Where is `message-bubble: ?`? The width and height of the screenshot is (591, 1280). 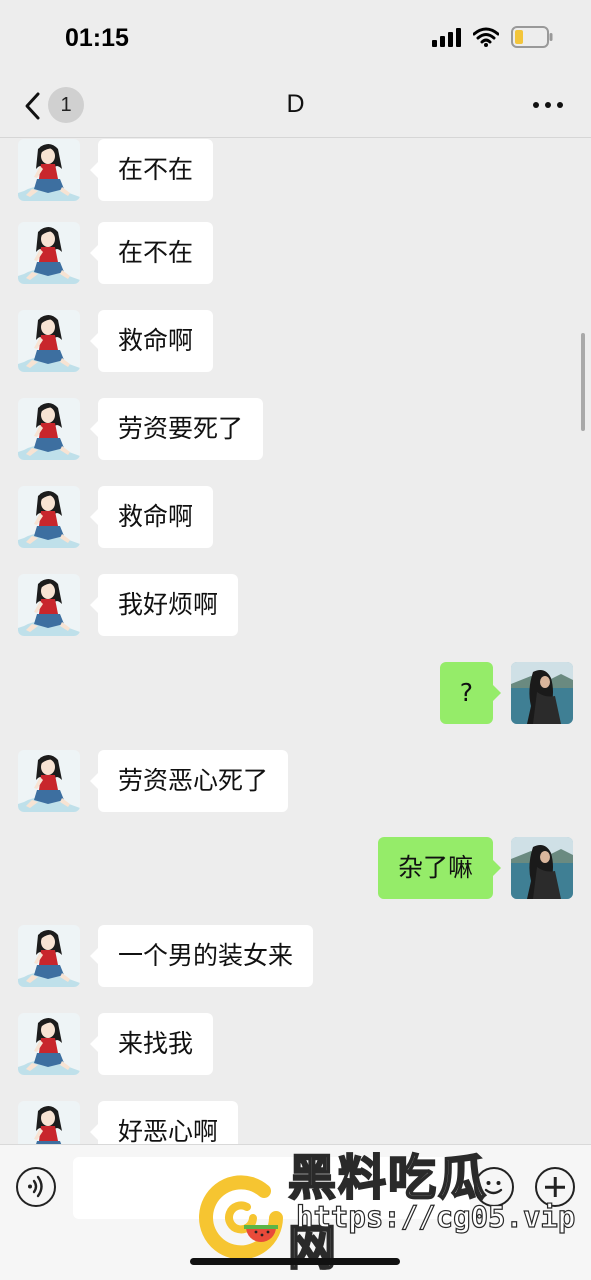
message-bubble: ? is located at coordinates (470, 693).